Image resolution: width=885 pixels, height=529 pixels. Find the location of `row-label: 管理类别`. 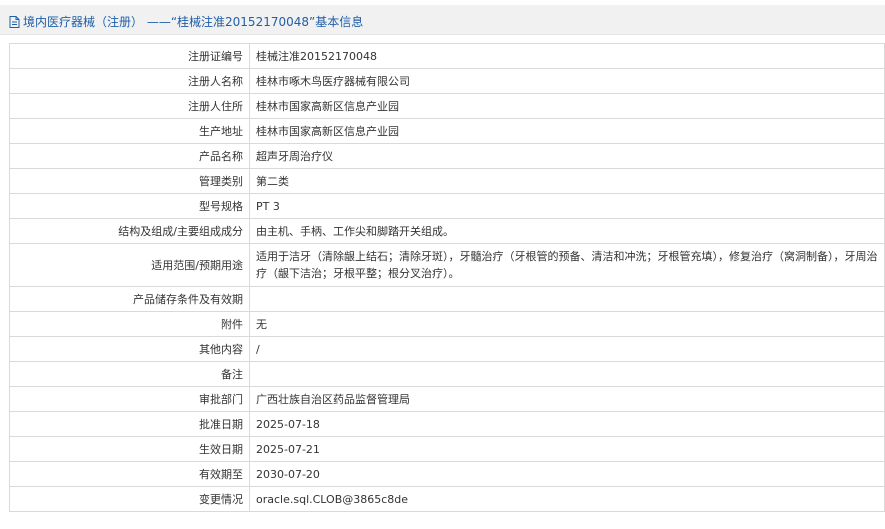

row-label: 管理类别 is located at coordinates (129, 181).